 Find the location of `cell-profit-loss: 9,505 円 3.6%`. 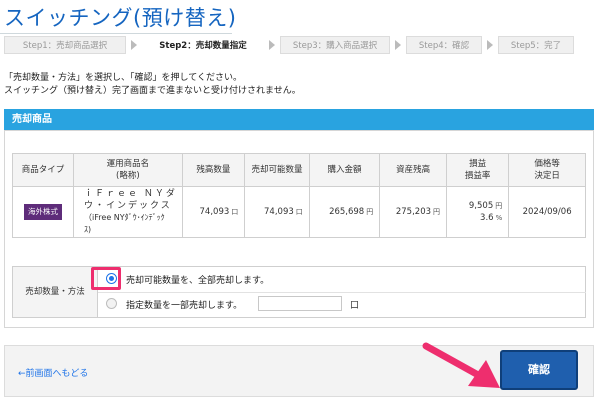

cell-profit-loss: 9,505 円 3.6% is located at coordinates (478, 212).